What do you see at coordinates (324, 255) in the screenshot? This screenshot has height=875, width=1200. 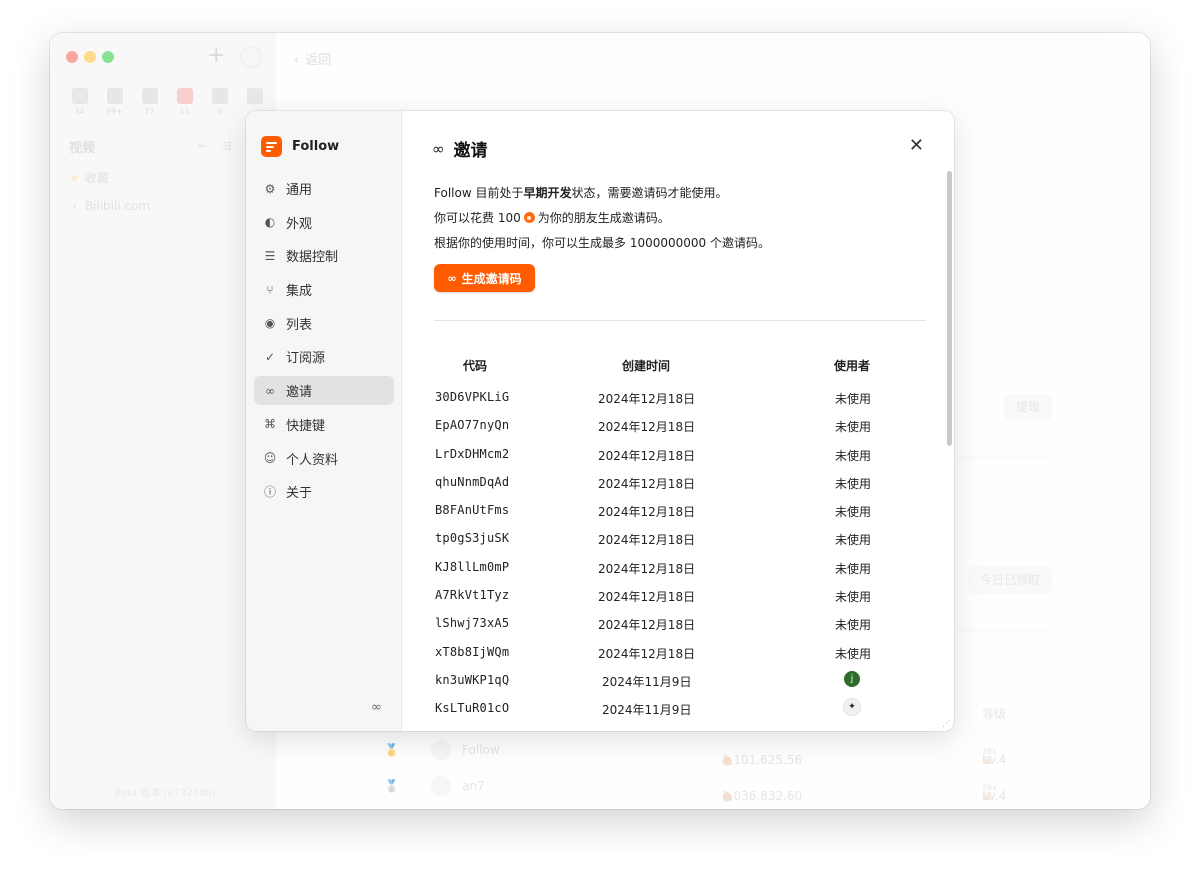 I see `settings-nav-item: ☰ 数据控制` at bounding box center [324, 255].